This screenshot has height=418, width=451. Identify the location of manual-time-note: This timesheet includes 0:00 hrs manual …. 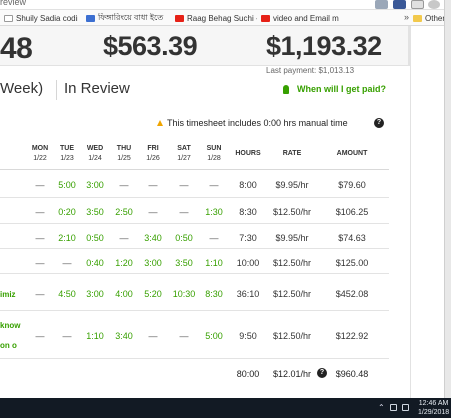
(252, 123).